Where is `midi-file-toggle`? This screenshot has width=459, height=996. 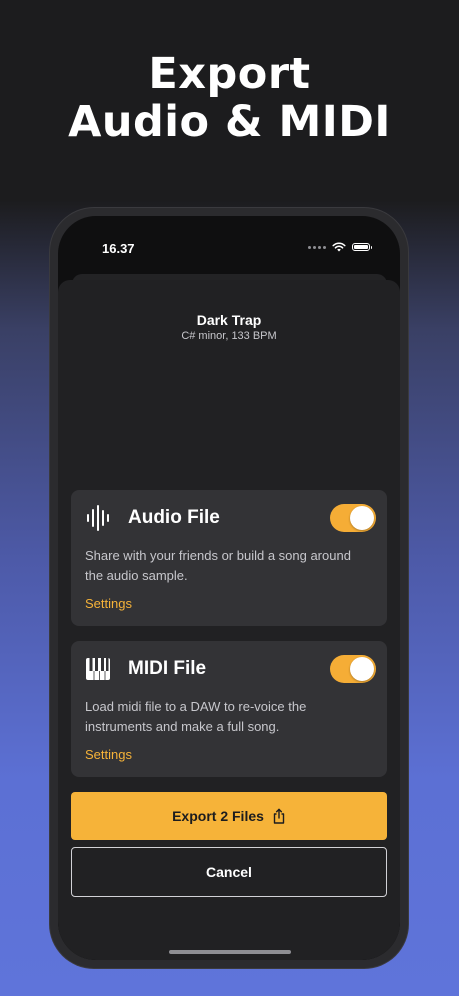
midi-file-toggle is located at coordinates (353, 669).